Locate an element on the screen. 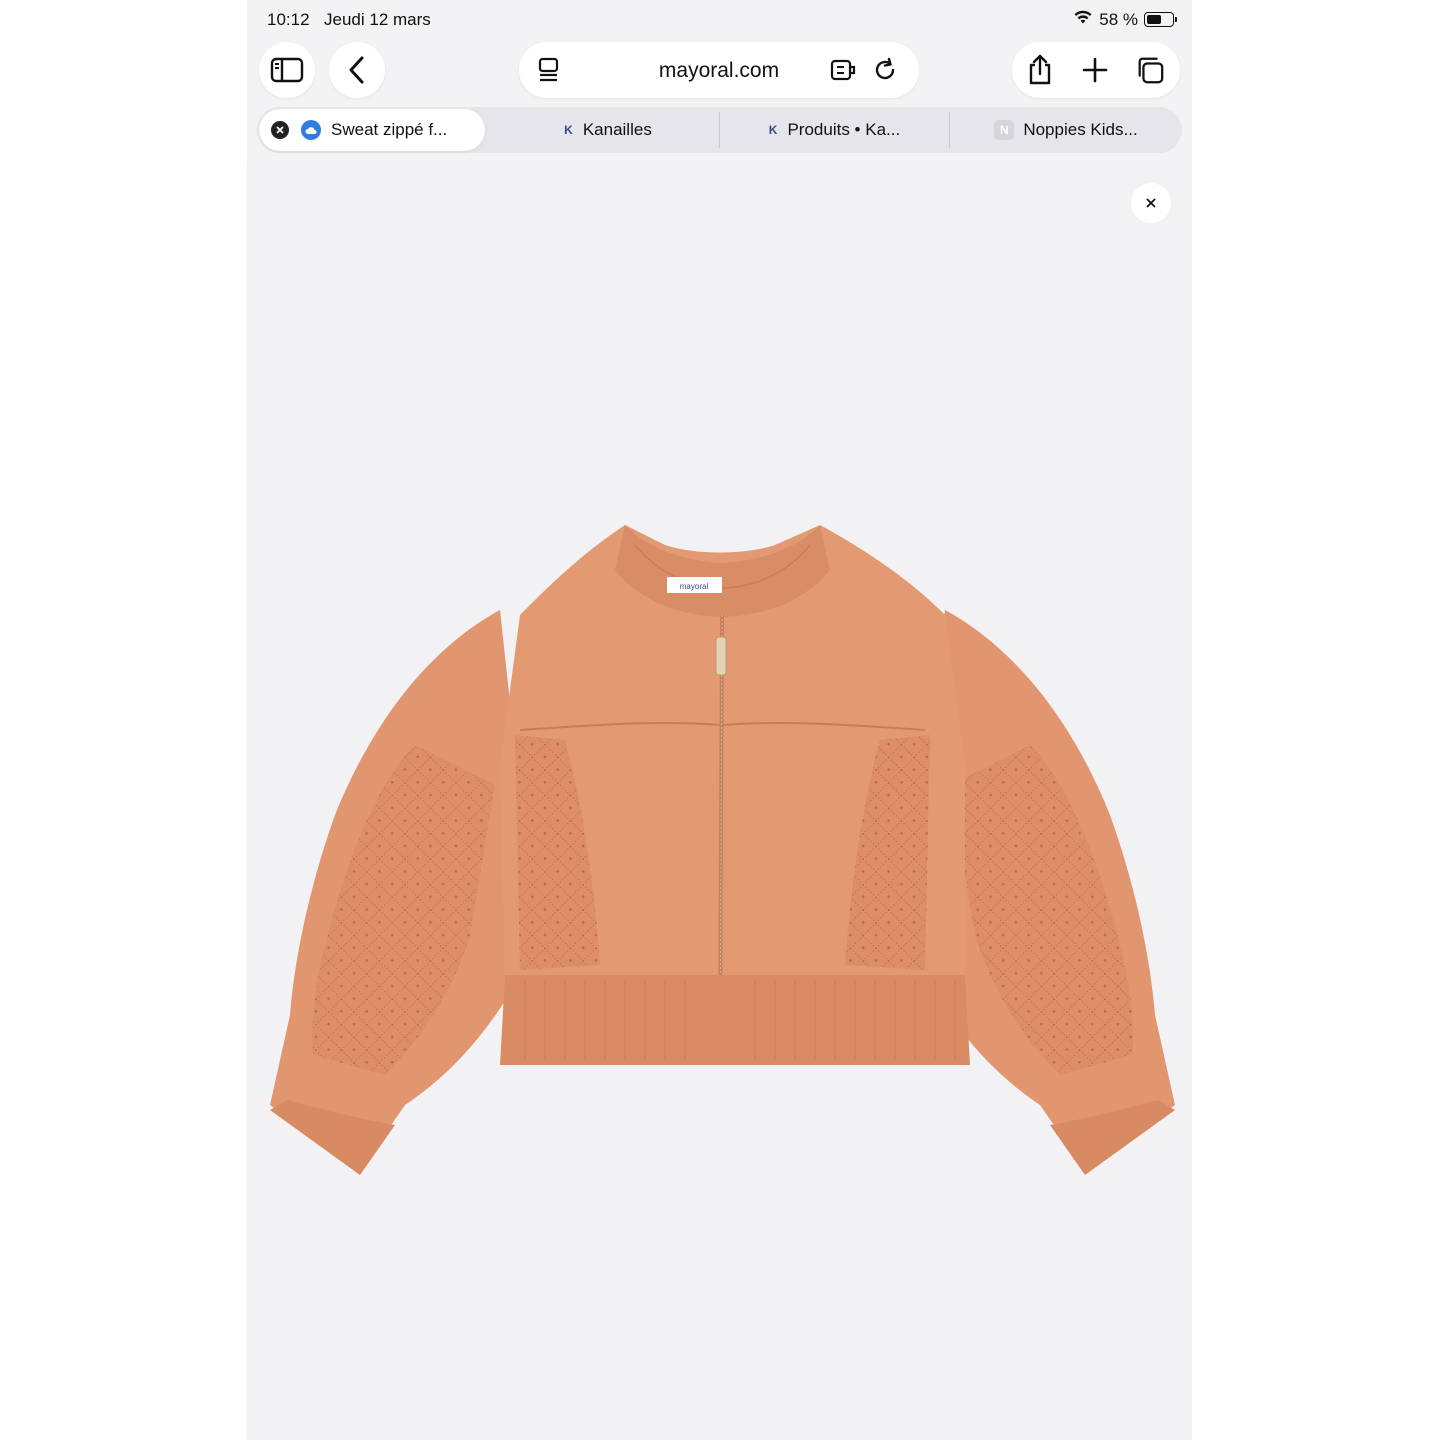 The height and width of the screenshot is (1440, 1440). browser-toolbar: mayoral.com is located at coordinates (719, 71).